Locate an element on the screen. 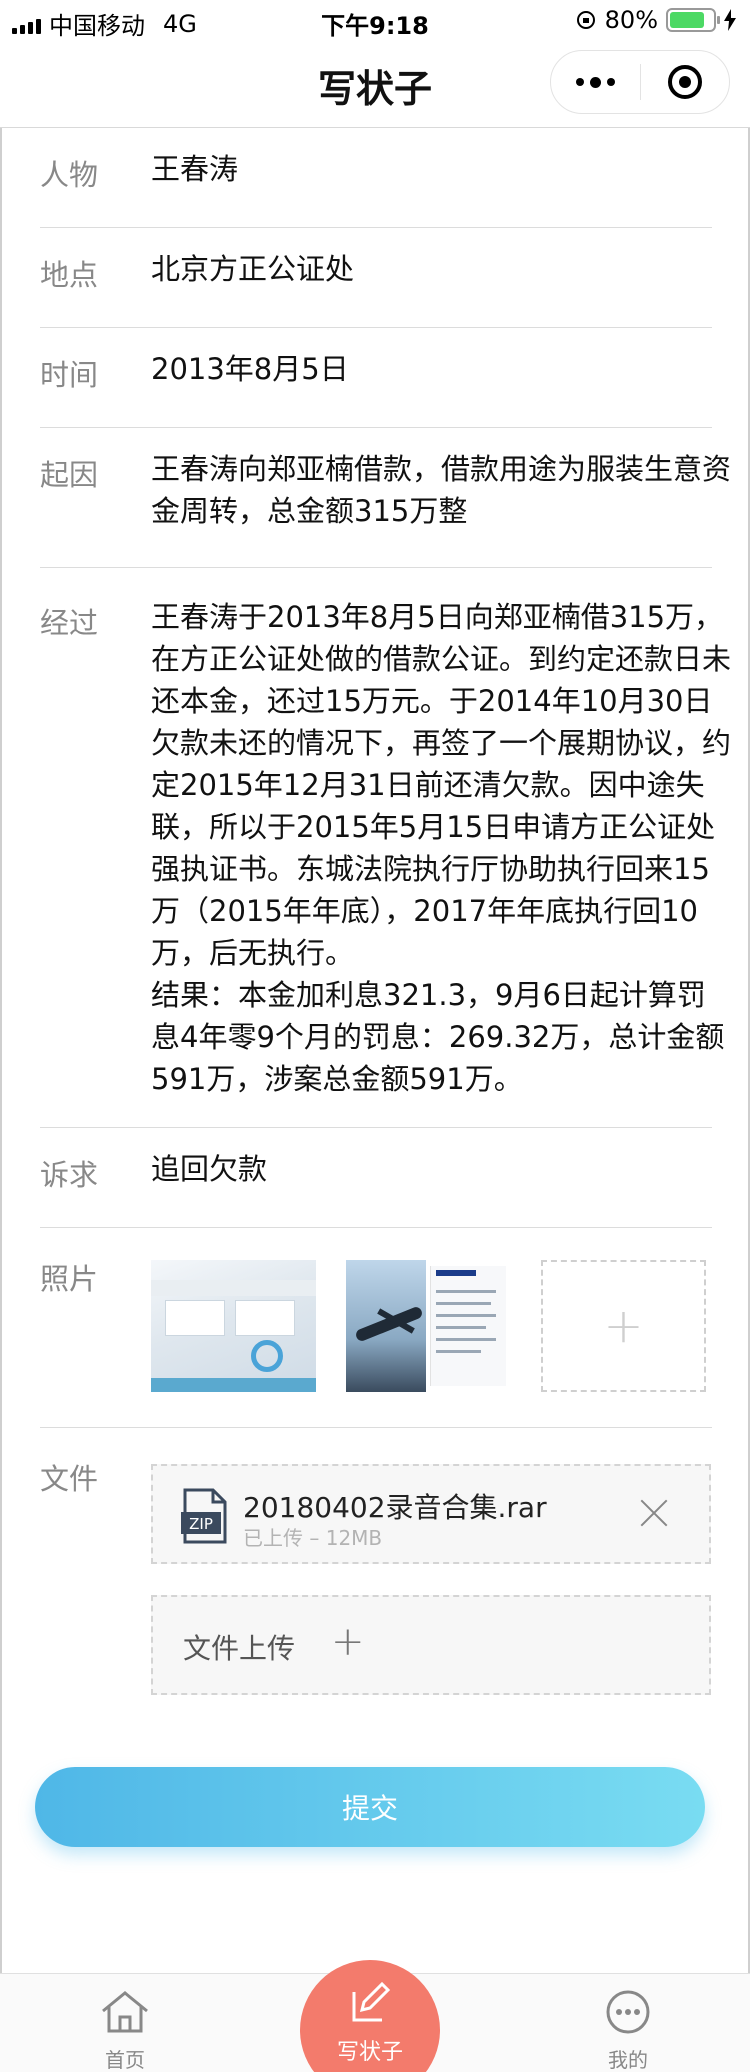 The width and height of the screenshot is (750, 2072). more-icon is located at coordinates (595, 82).